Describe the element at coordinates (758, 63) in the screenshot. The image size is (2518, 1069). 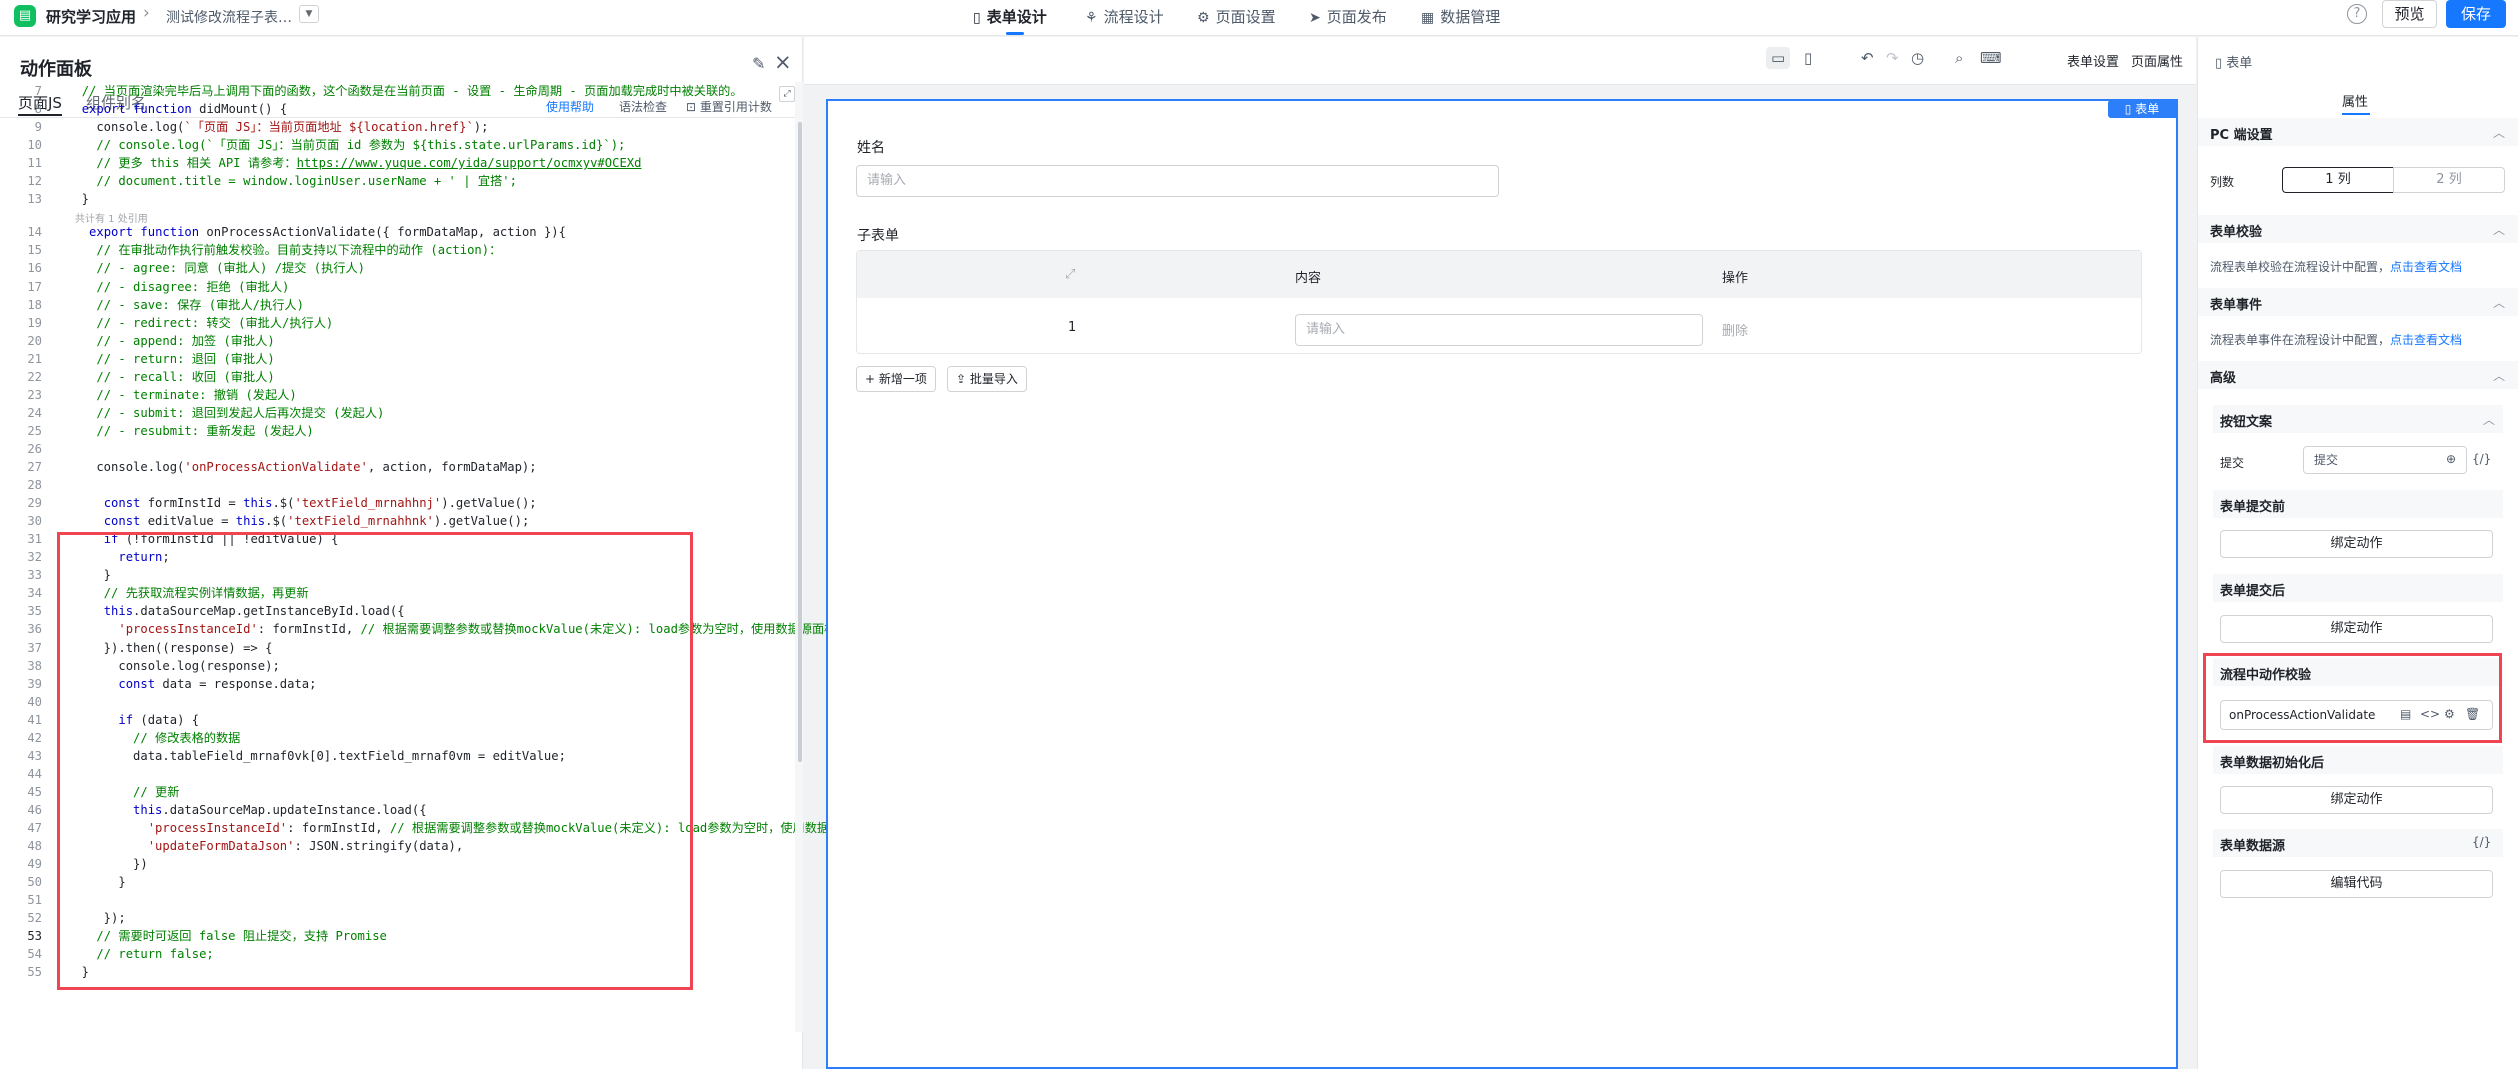
I see `pin-icon: ✎` at that location.